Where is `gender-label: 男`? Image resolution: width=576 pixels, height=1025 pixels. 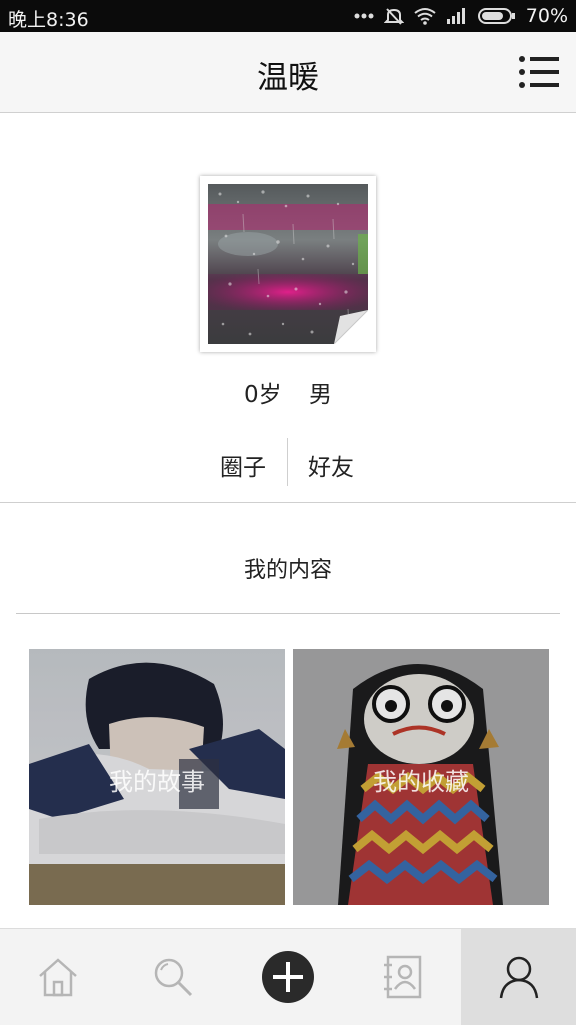 gender-label: 男 is located at coordinates (320, 395).